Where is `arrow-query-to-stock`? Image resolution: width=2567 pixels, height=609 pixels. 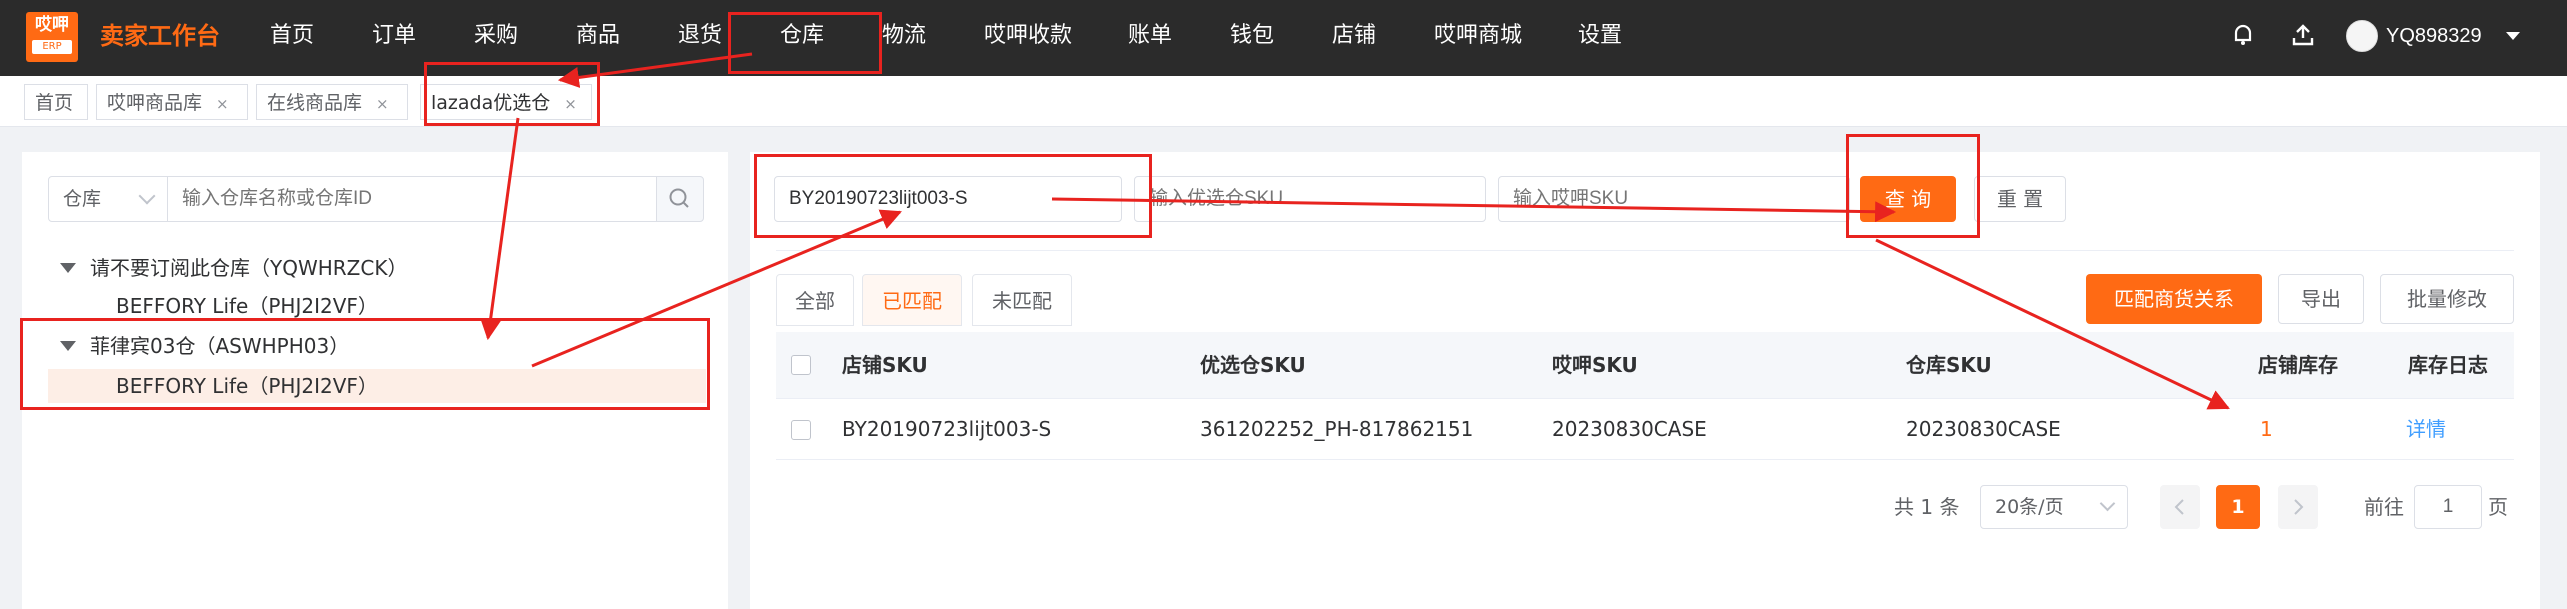
arrow-query-to-stock is located at coordinates (2052, 324).